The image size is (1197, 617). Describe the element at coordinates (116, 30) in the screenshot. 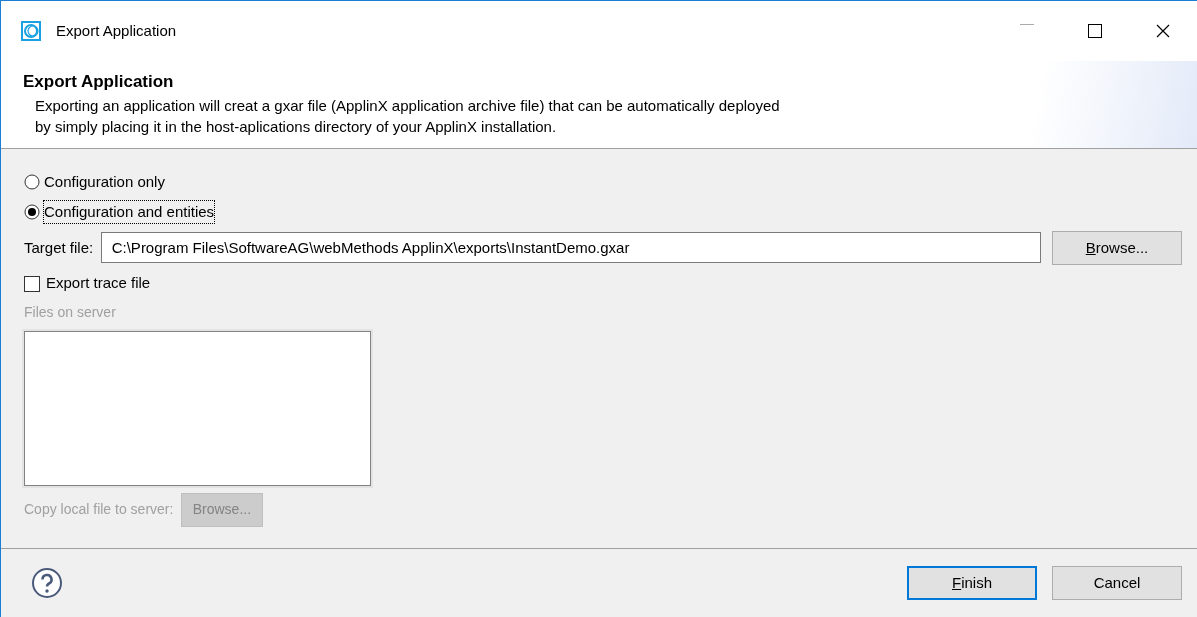

I see `window-title: Export Application` at that location.